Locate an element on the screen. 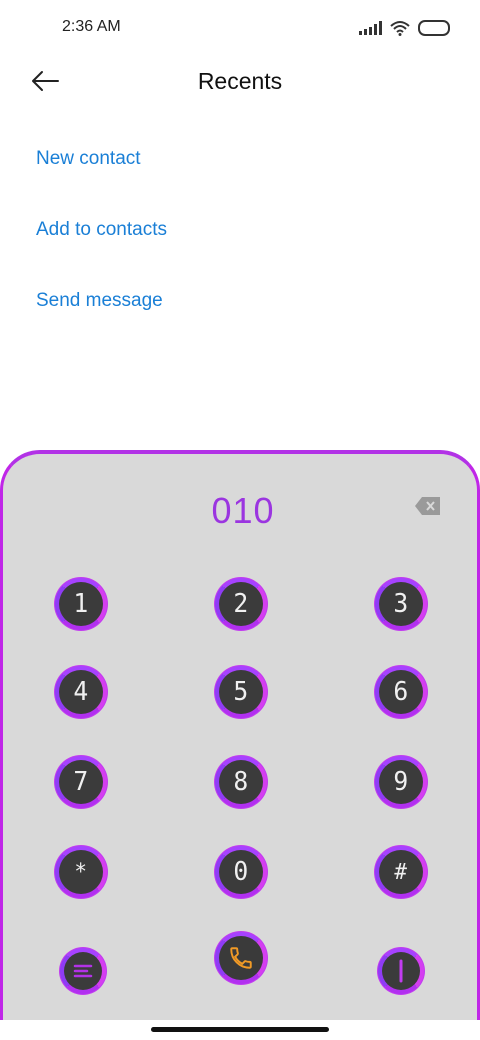 Image resolution: width=480 pixels, height=1040 pixels. status-icons is located at coordinates (404, 28).